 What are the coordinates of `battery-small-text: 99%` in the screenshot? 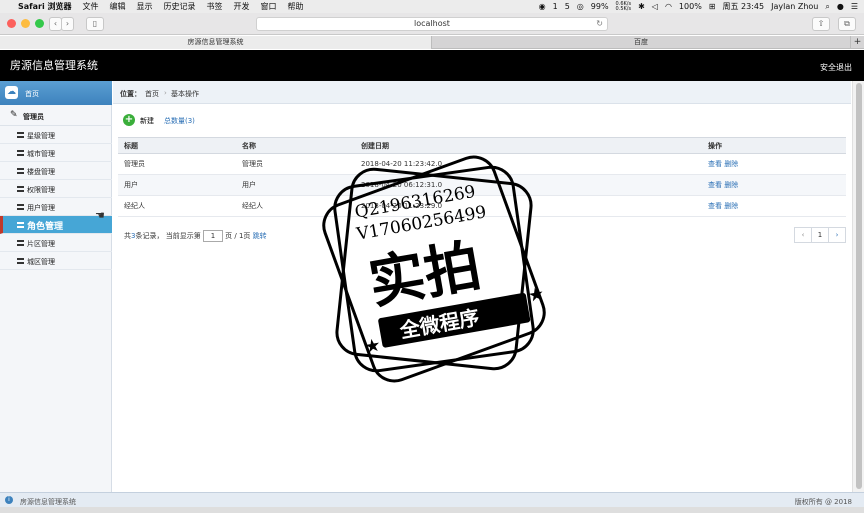 It's located at (600, 6).